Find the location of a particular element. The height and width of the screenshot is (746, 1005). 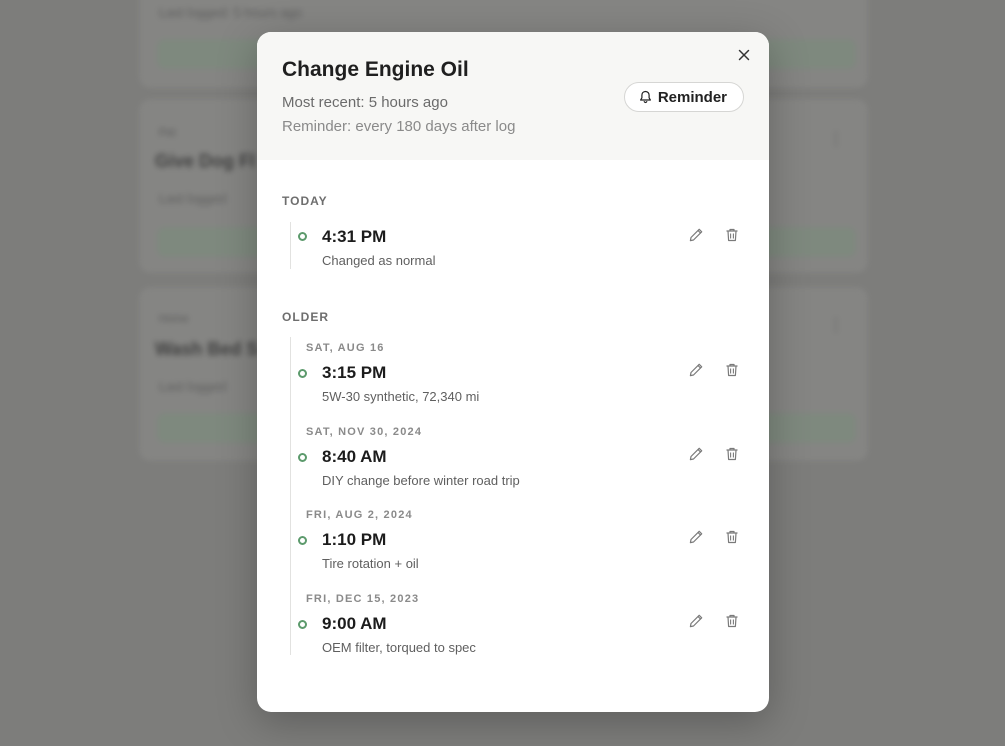

reminder-schedule-text: Reminder: every 180 days after log is located at coordinates (399, 126).